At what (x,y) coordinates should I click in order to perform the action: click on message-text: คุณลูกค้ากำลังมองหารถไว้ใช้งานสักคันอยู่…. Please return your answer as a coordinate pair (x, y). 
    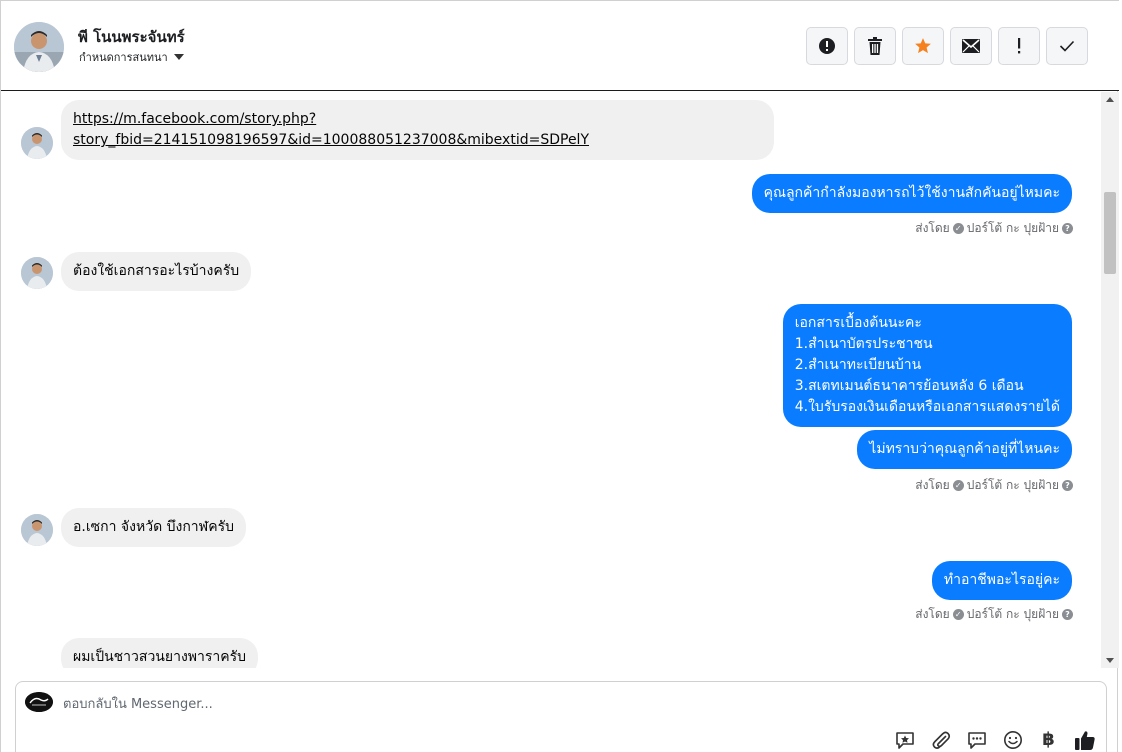
    Looking at the image, I should click on (911, 193).